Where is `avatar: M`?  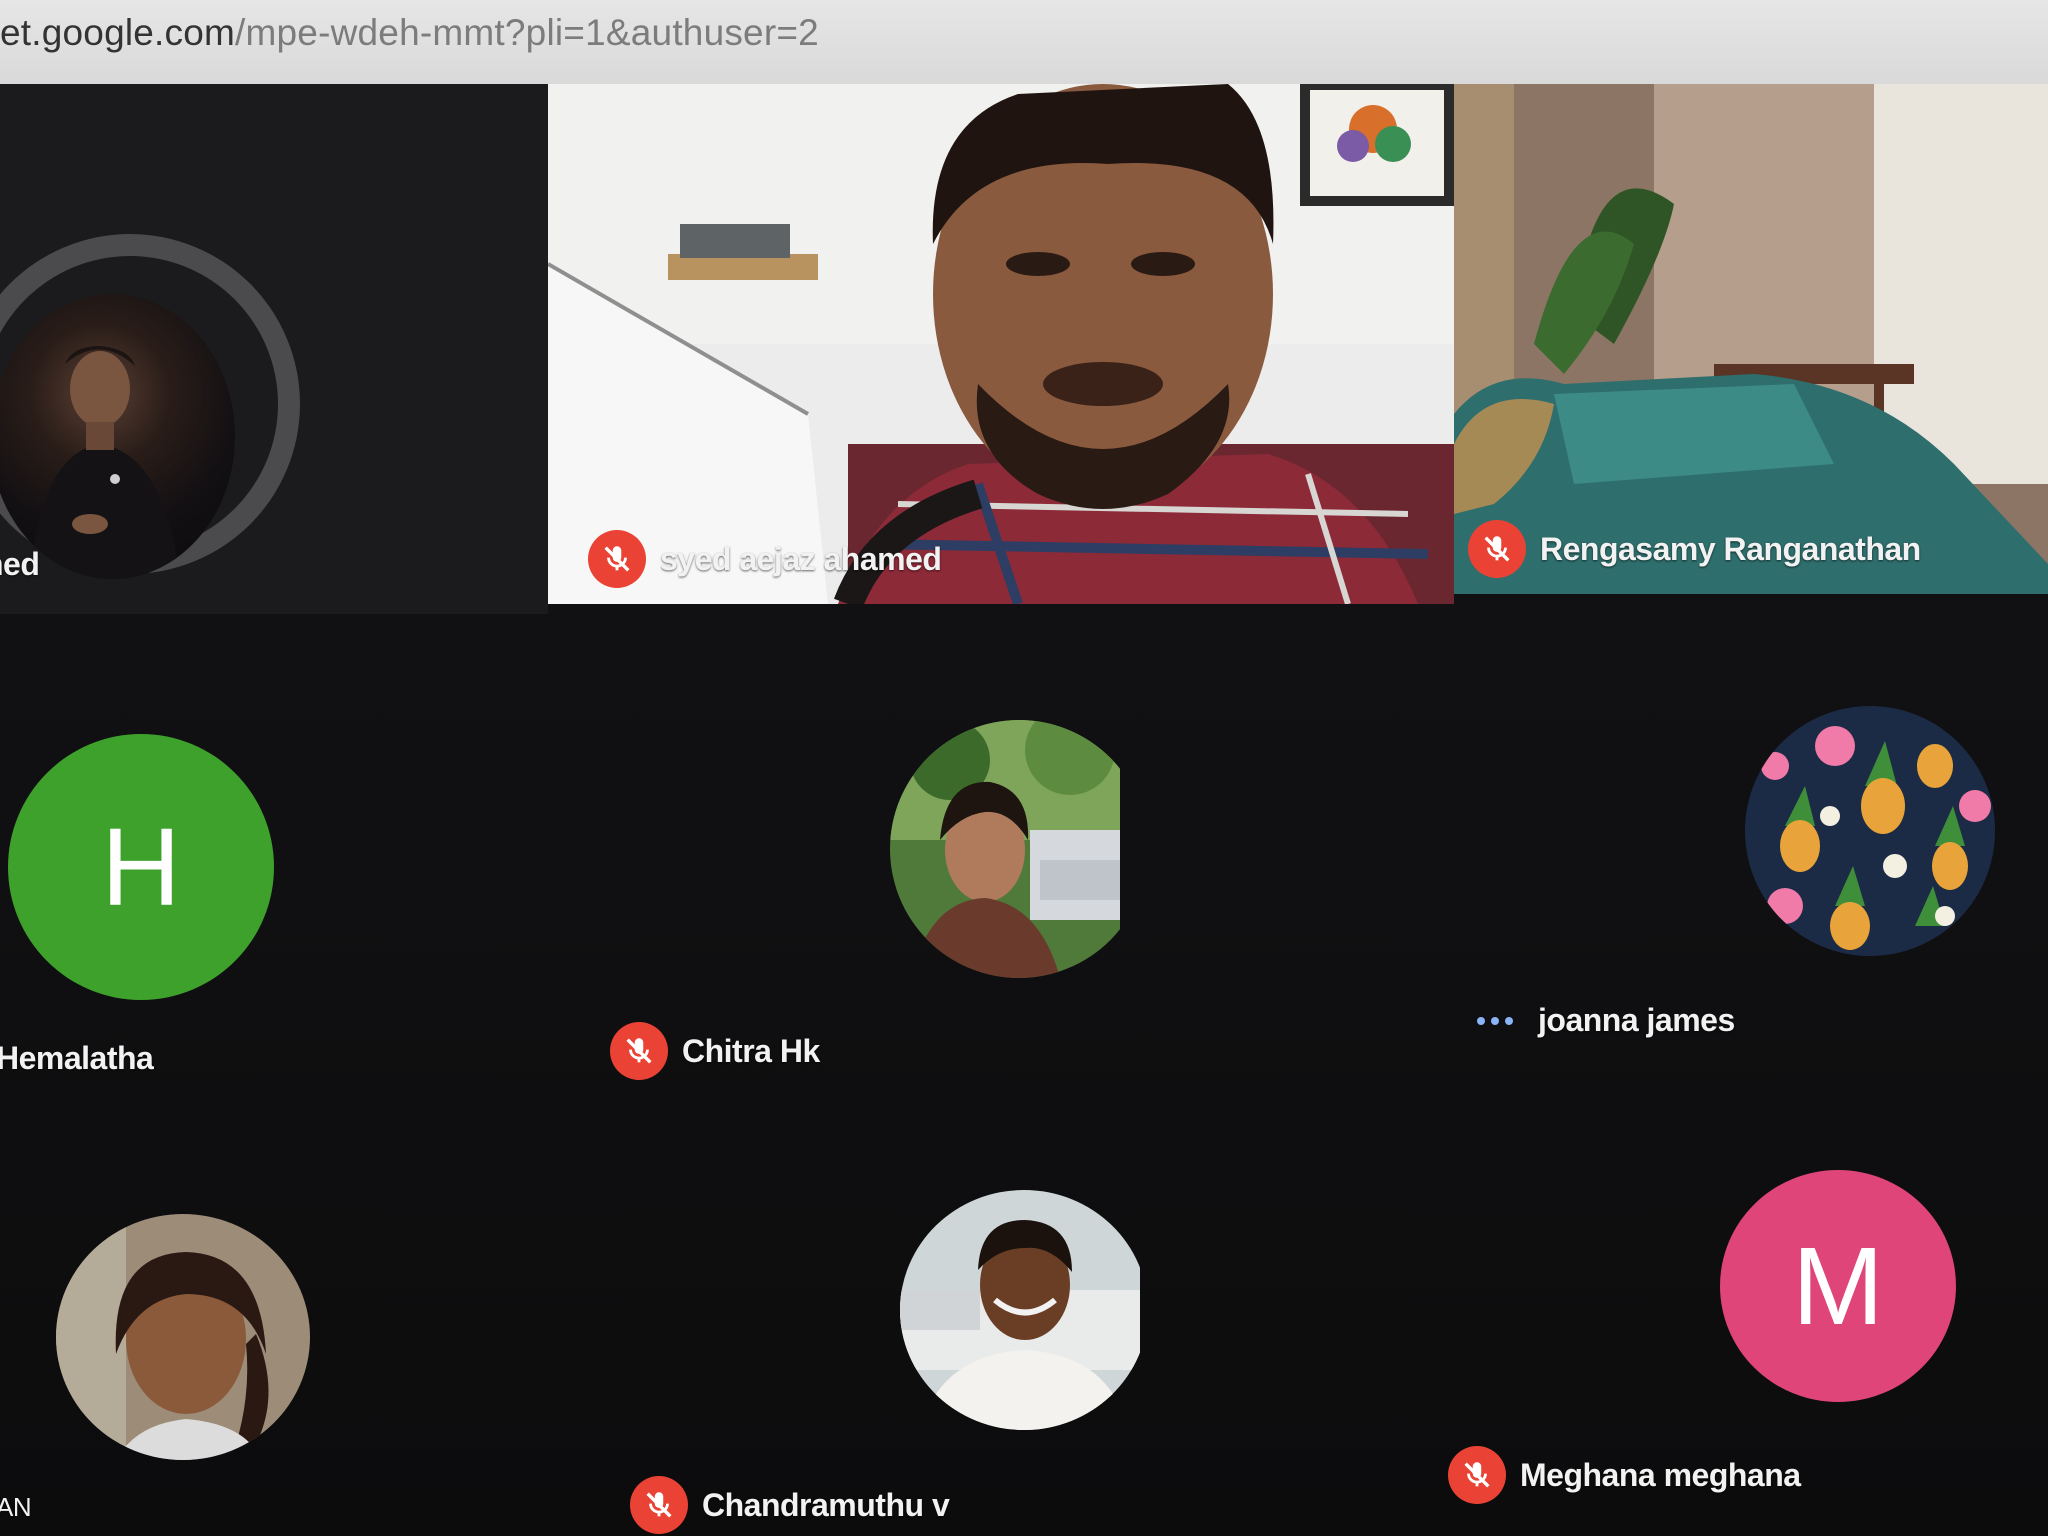
avatar: M is located at coordinates (1838, 1286).